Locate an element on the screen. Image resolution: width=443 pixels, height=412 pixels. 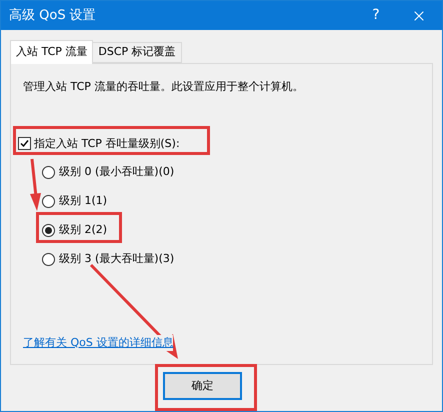
tab: DSCP 标记覆盖 is located at coordinates (137, 52).